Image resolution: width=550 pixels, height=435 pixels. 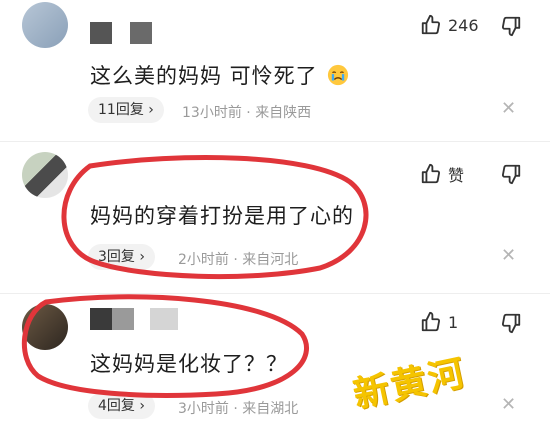 I want to click on crying-face-emoji, so click(x=338, y=75).